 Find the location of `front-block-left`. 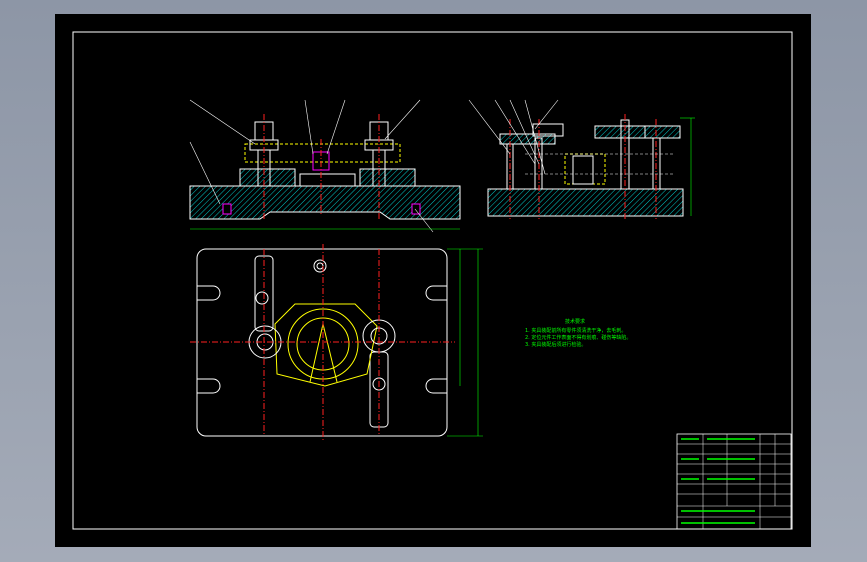

front-block-left is located at coordinates (267, 177).